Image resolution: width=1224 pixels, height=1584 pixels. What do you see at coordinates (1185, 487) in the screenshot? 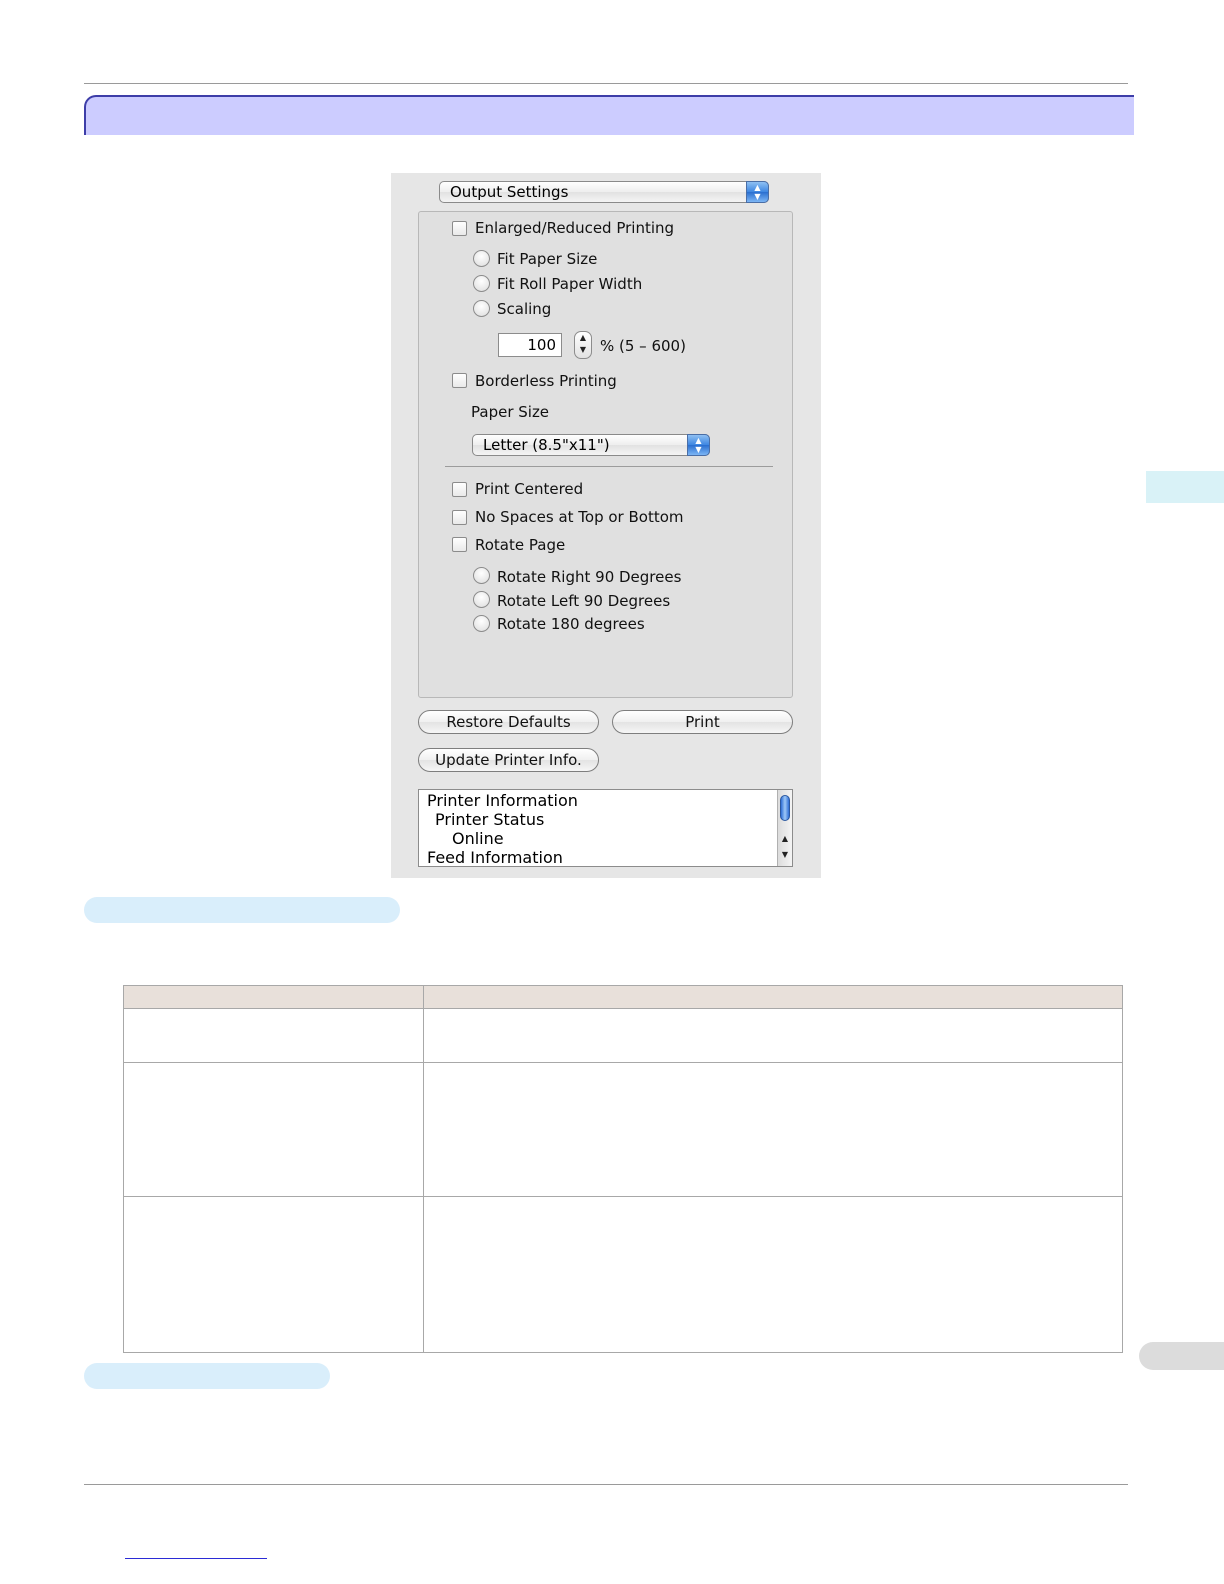
I see `chapter-side-tab` at bounding box center [1185, 487].